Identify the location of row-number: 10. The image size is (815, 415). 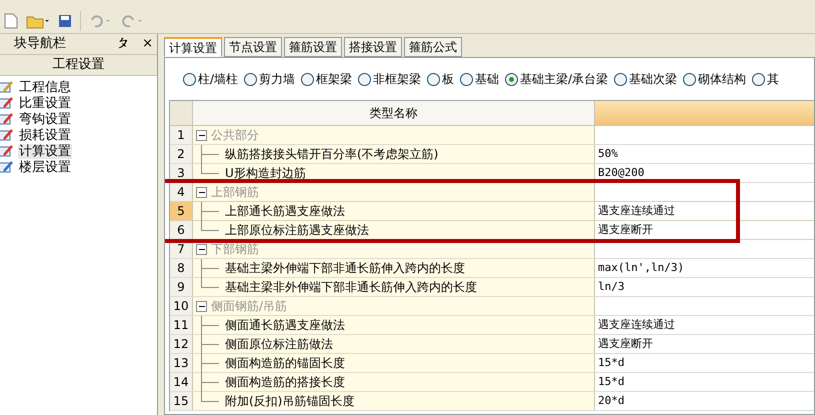
(181, 306).